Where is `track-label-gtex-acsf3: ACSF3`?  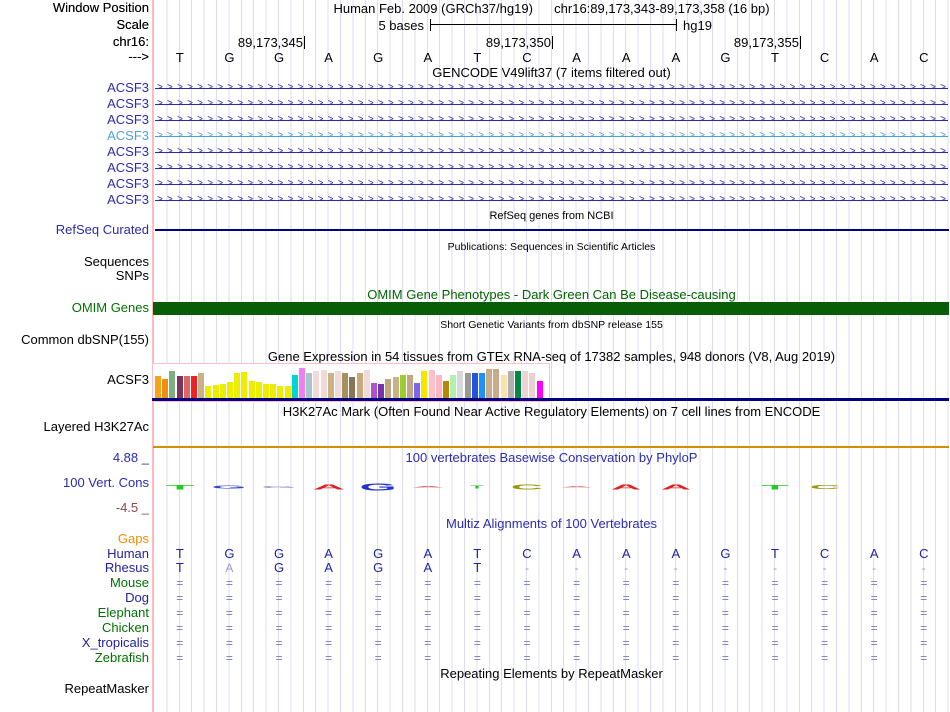
track-label-gtex-acsf3: ACSF3 is located at coordinates (74, 380).